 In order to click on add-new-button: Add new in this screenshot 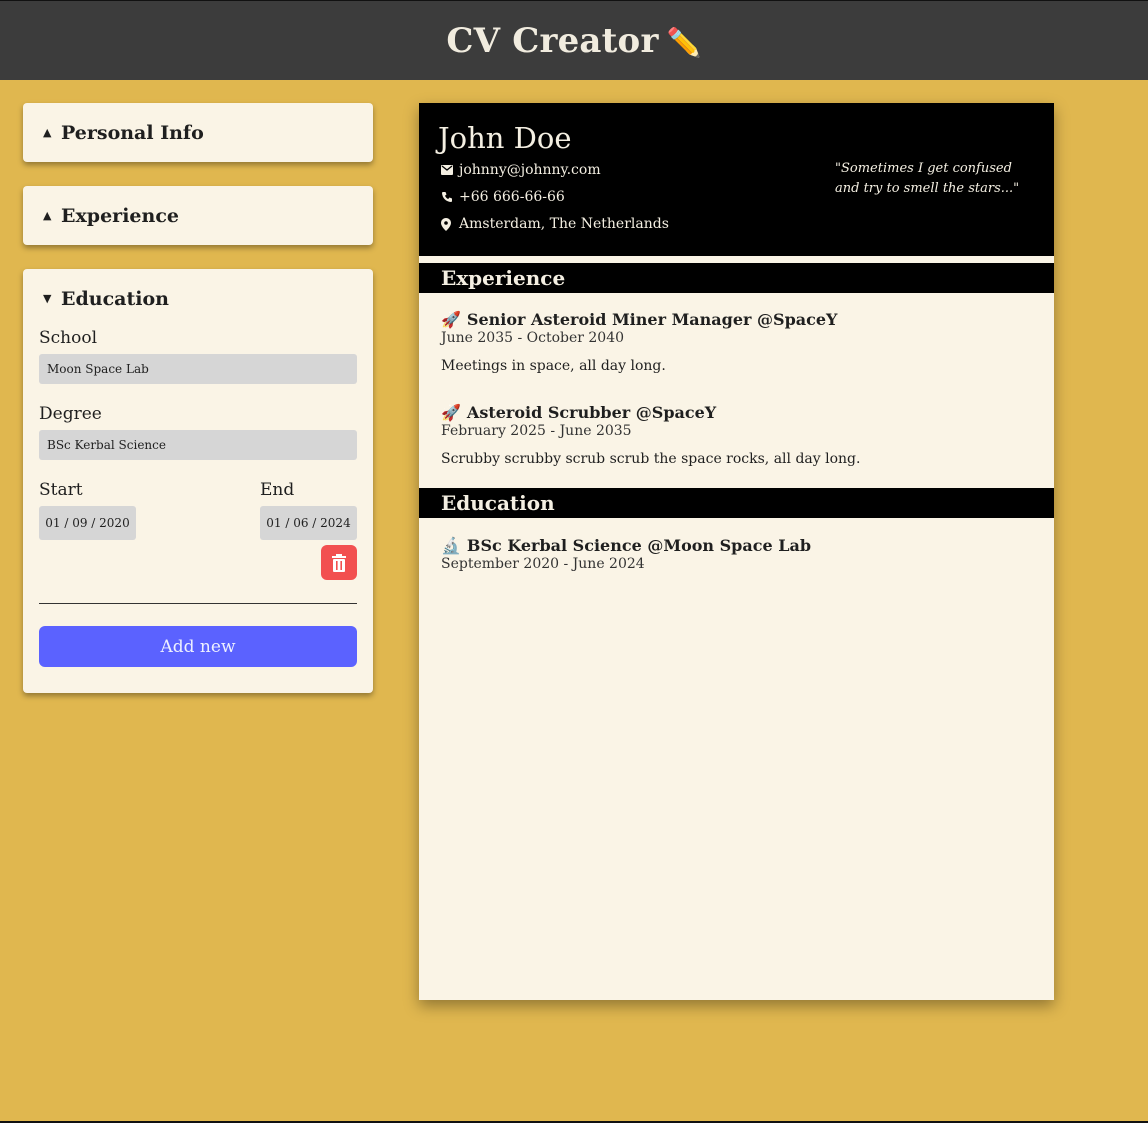, I will do `click(198, 646)`.